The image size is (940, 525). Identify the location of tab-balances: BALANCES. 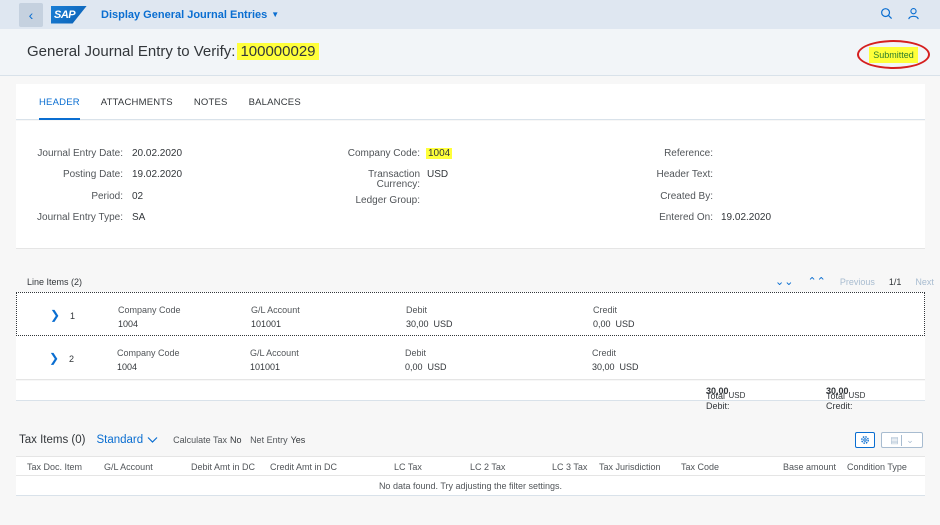
(275, 102).